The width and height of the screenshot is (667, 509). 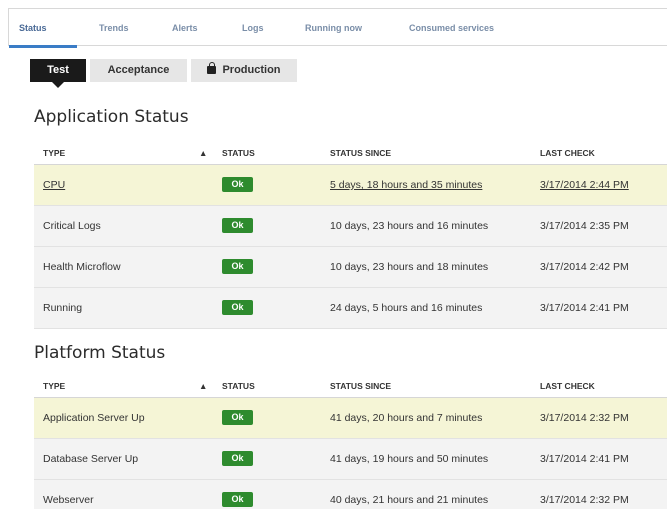 I want to click on row-type: Webserver, so click(x=68, y=500).